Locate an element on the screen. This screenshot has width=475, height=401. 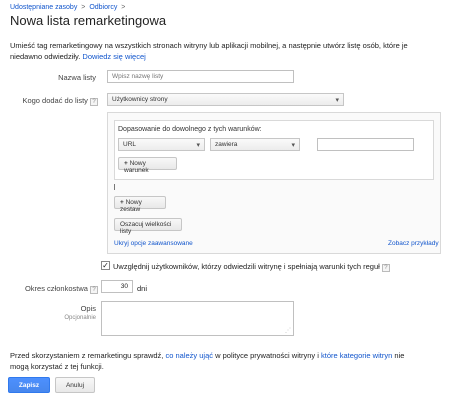
rule-field-value: URL is located at coordinates (130, 144).